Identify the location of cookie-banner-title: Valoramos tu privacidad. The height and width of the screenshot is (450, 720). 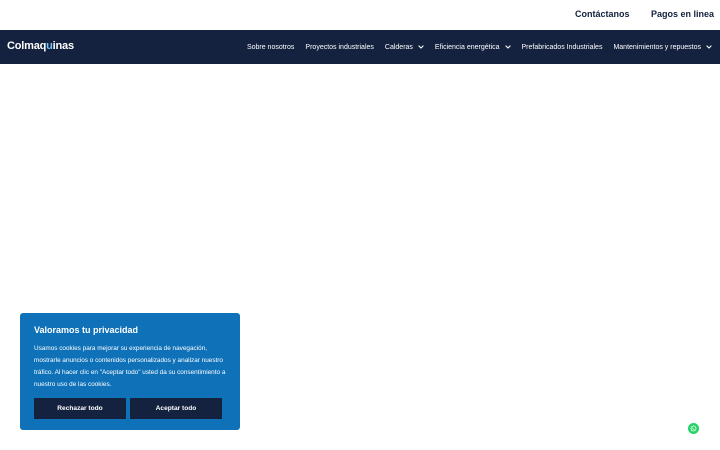
(86, 330).